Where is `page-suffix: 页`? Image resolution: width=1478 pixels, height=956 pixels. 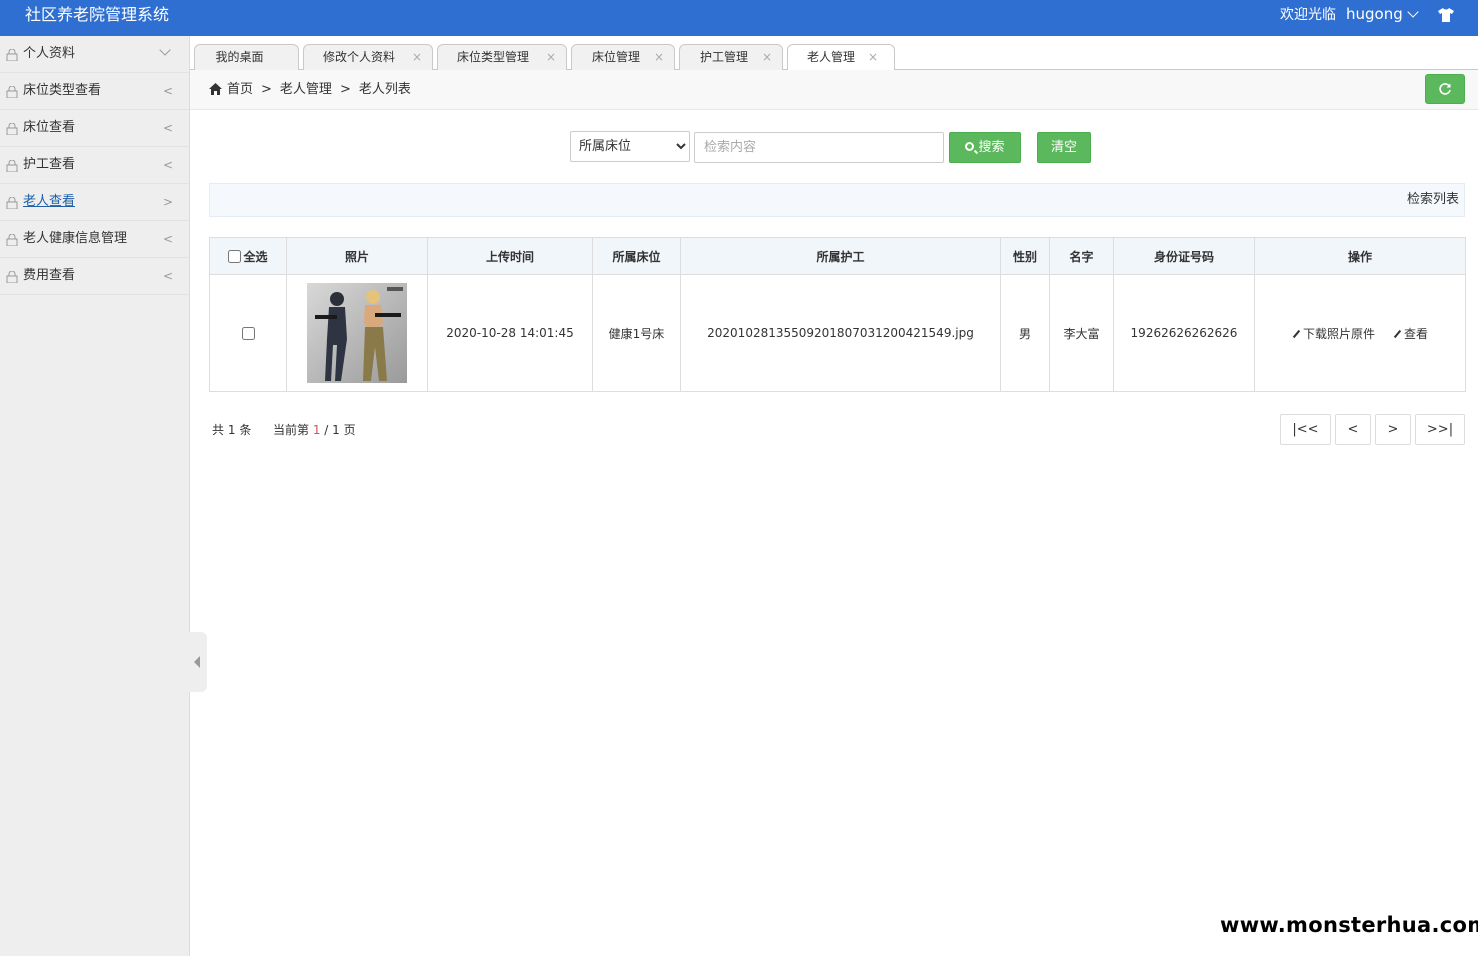 page-suffix: 页 is located at coordinates (349, 430).